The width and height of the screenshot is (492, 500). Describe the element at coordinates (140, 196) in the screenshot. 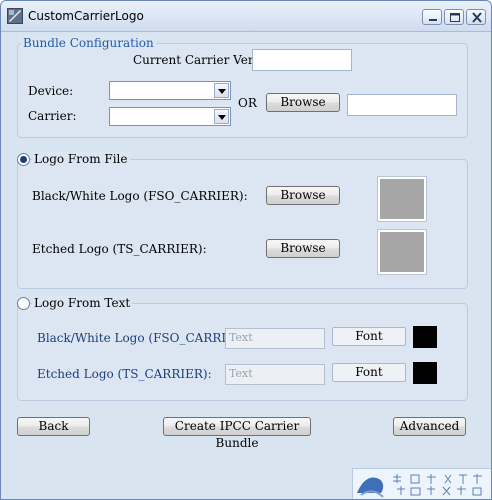

I see `file-bw-logo-label: Black/White Logo (FSO_CARRIER):` at that location.